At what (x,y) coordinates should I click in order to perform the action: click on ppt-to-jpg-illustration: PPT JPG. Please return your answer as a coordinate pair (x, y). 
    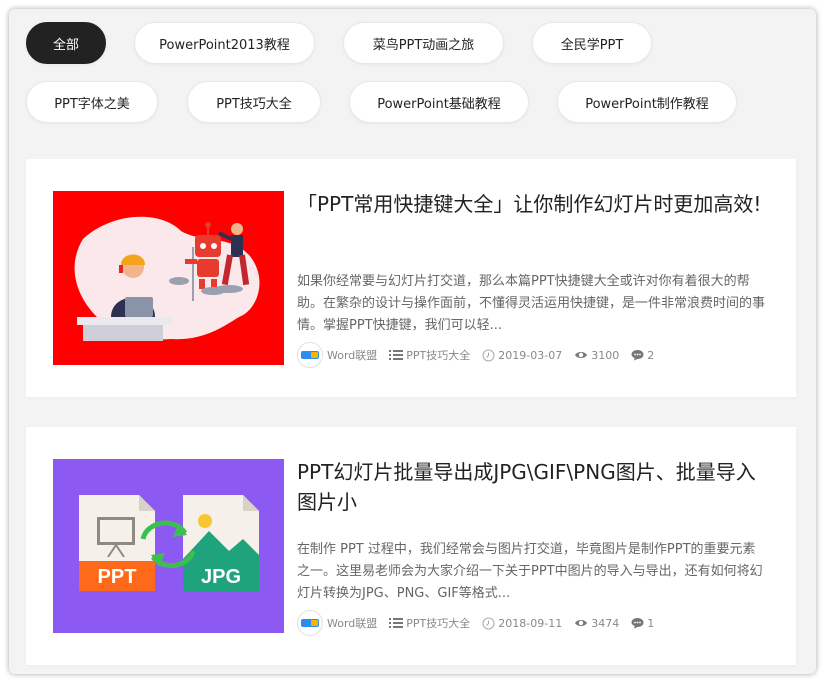
    Looking at the image, I should click on (168, 546).